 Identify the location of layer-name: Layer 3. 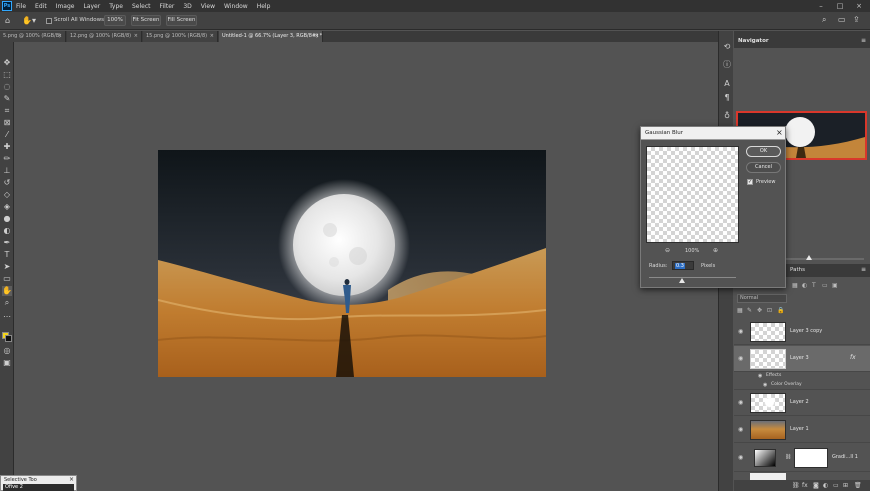
(799, 358).